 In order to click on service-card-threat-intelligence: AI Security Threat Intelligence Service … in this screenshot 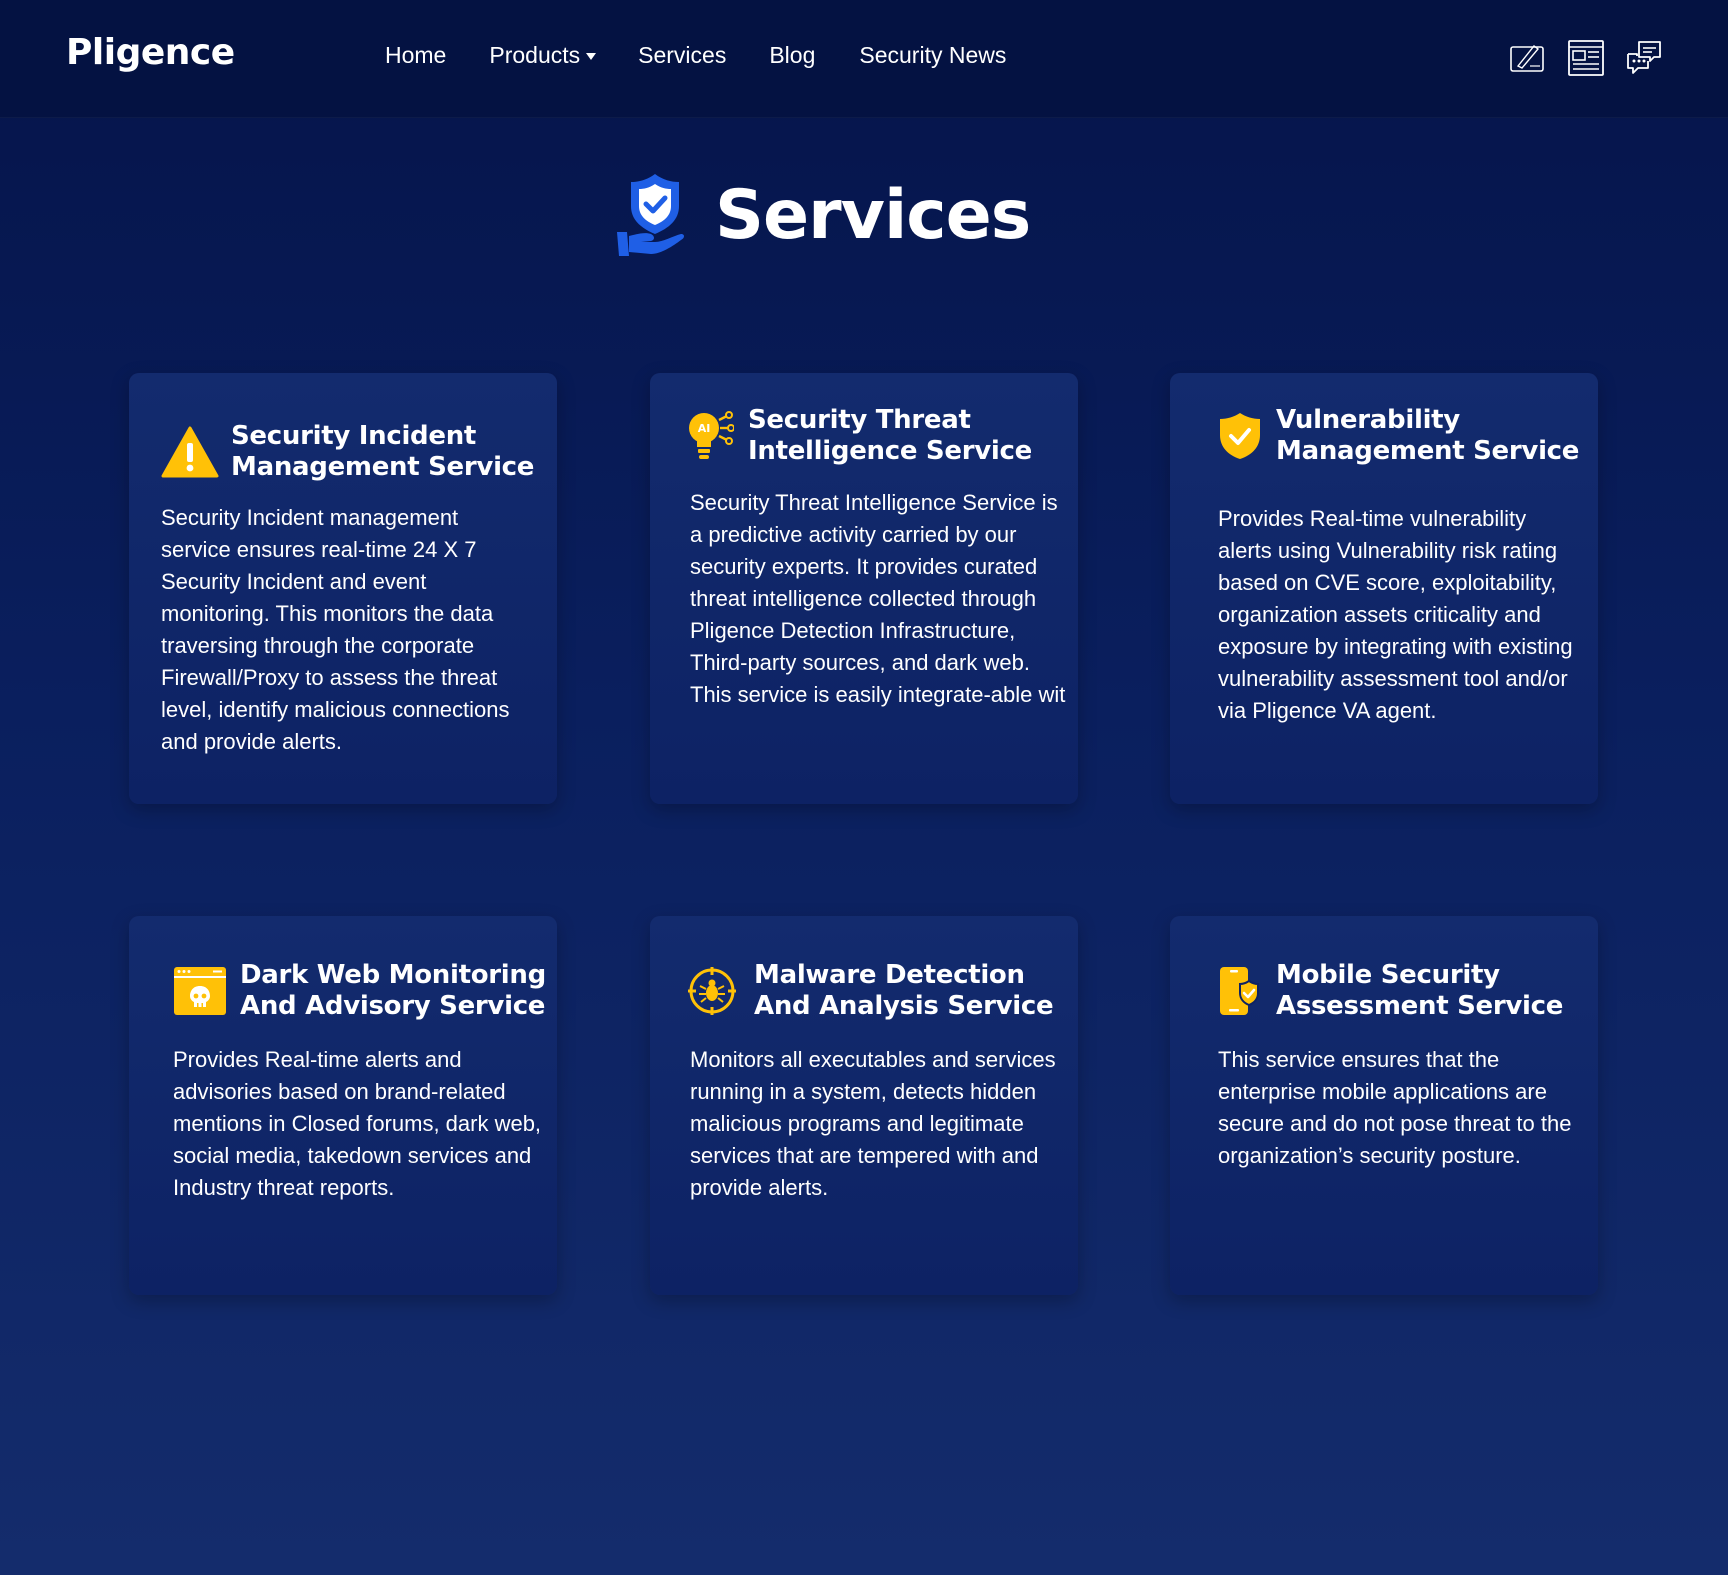, I will do `click(864, 588)`.